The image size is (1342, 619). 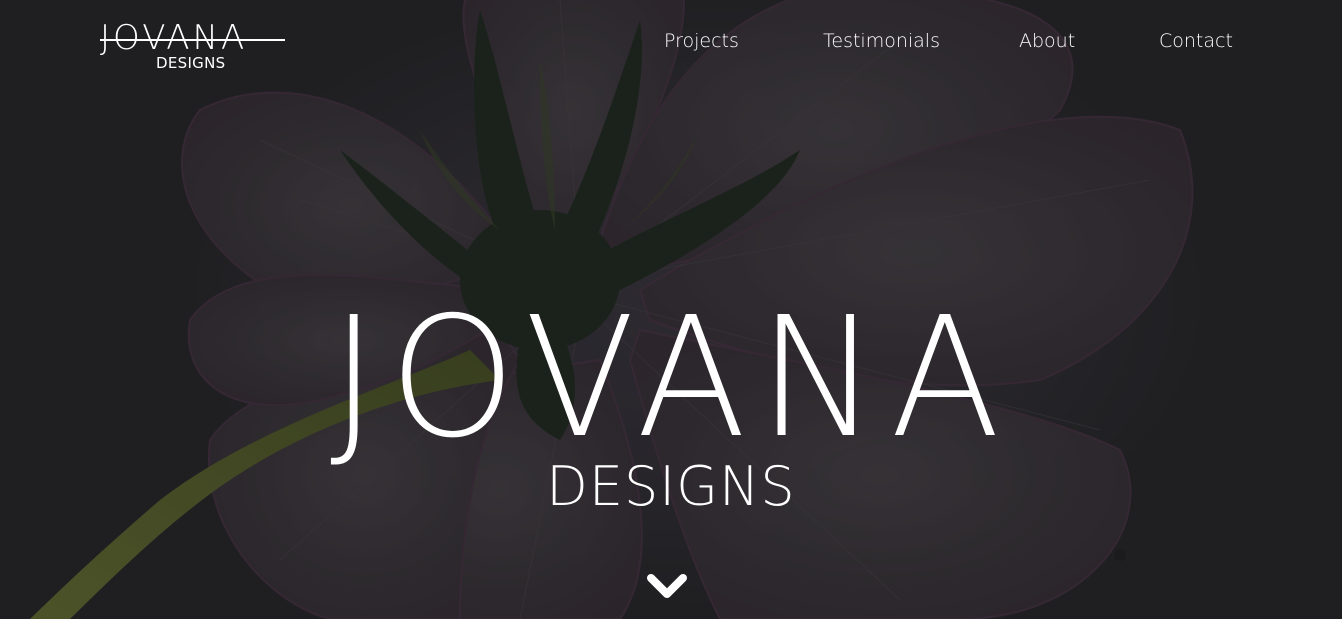 I want to click on logo-sub-text: DESIGNS, so click(x=191, y=63).